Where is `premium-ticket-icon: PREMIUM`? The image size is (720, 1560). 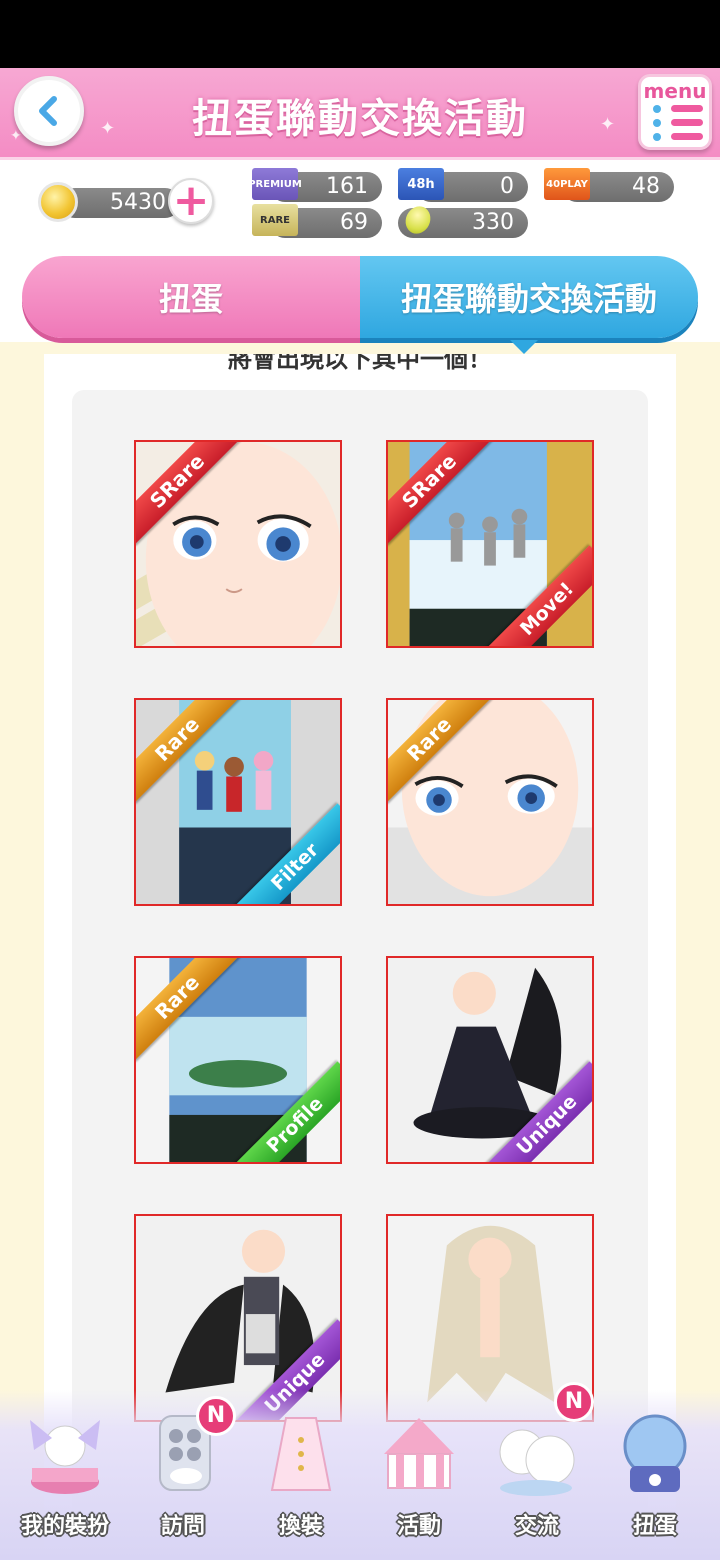 premium-ticket-icon: PREMIUM is located at coordinates (275, 184).